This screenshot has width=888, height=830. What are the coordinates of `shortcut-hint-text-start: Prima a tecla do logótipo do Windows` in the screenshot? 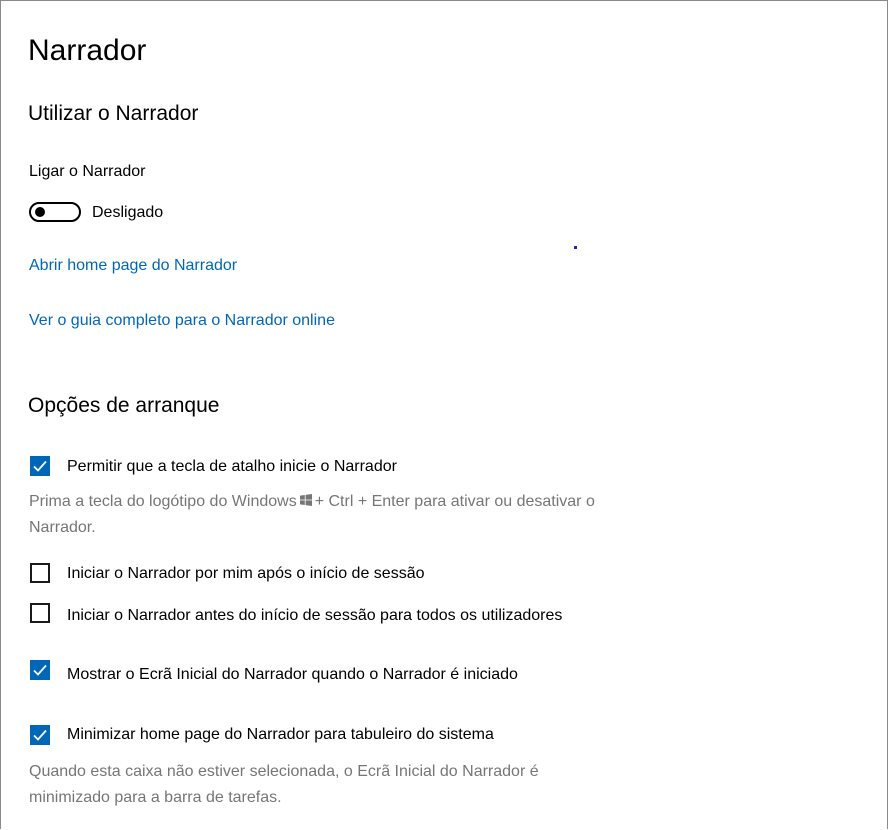 It's located at (163, 501).